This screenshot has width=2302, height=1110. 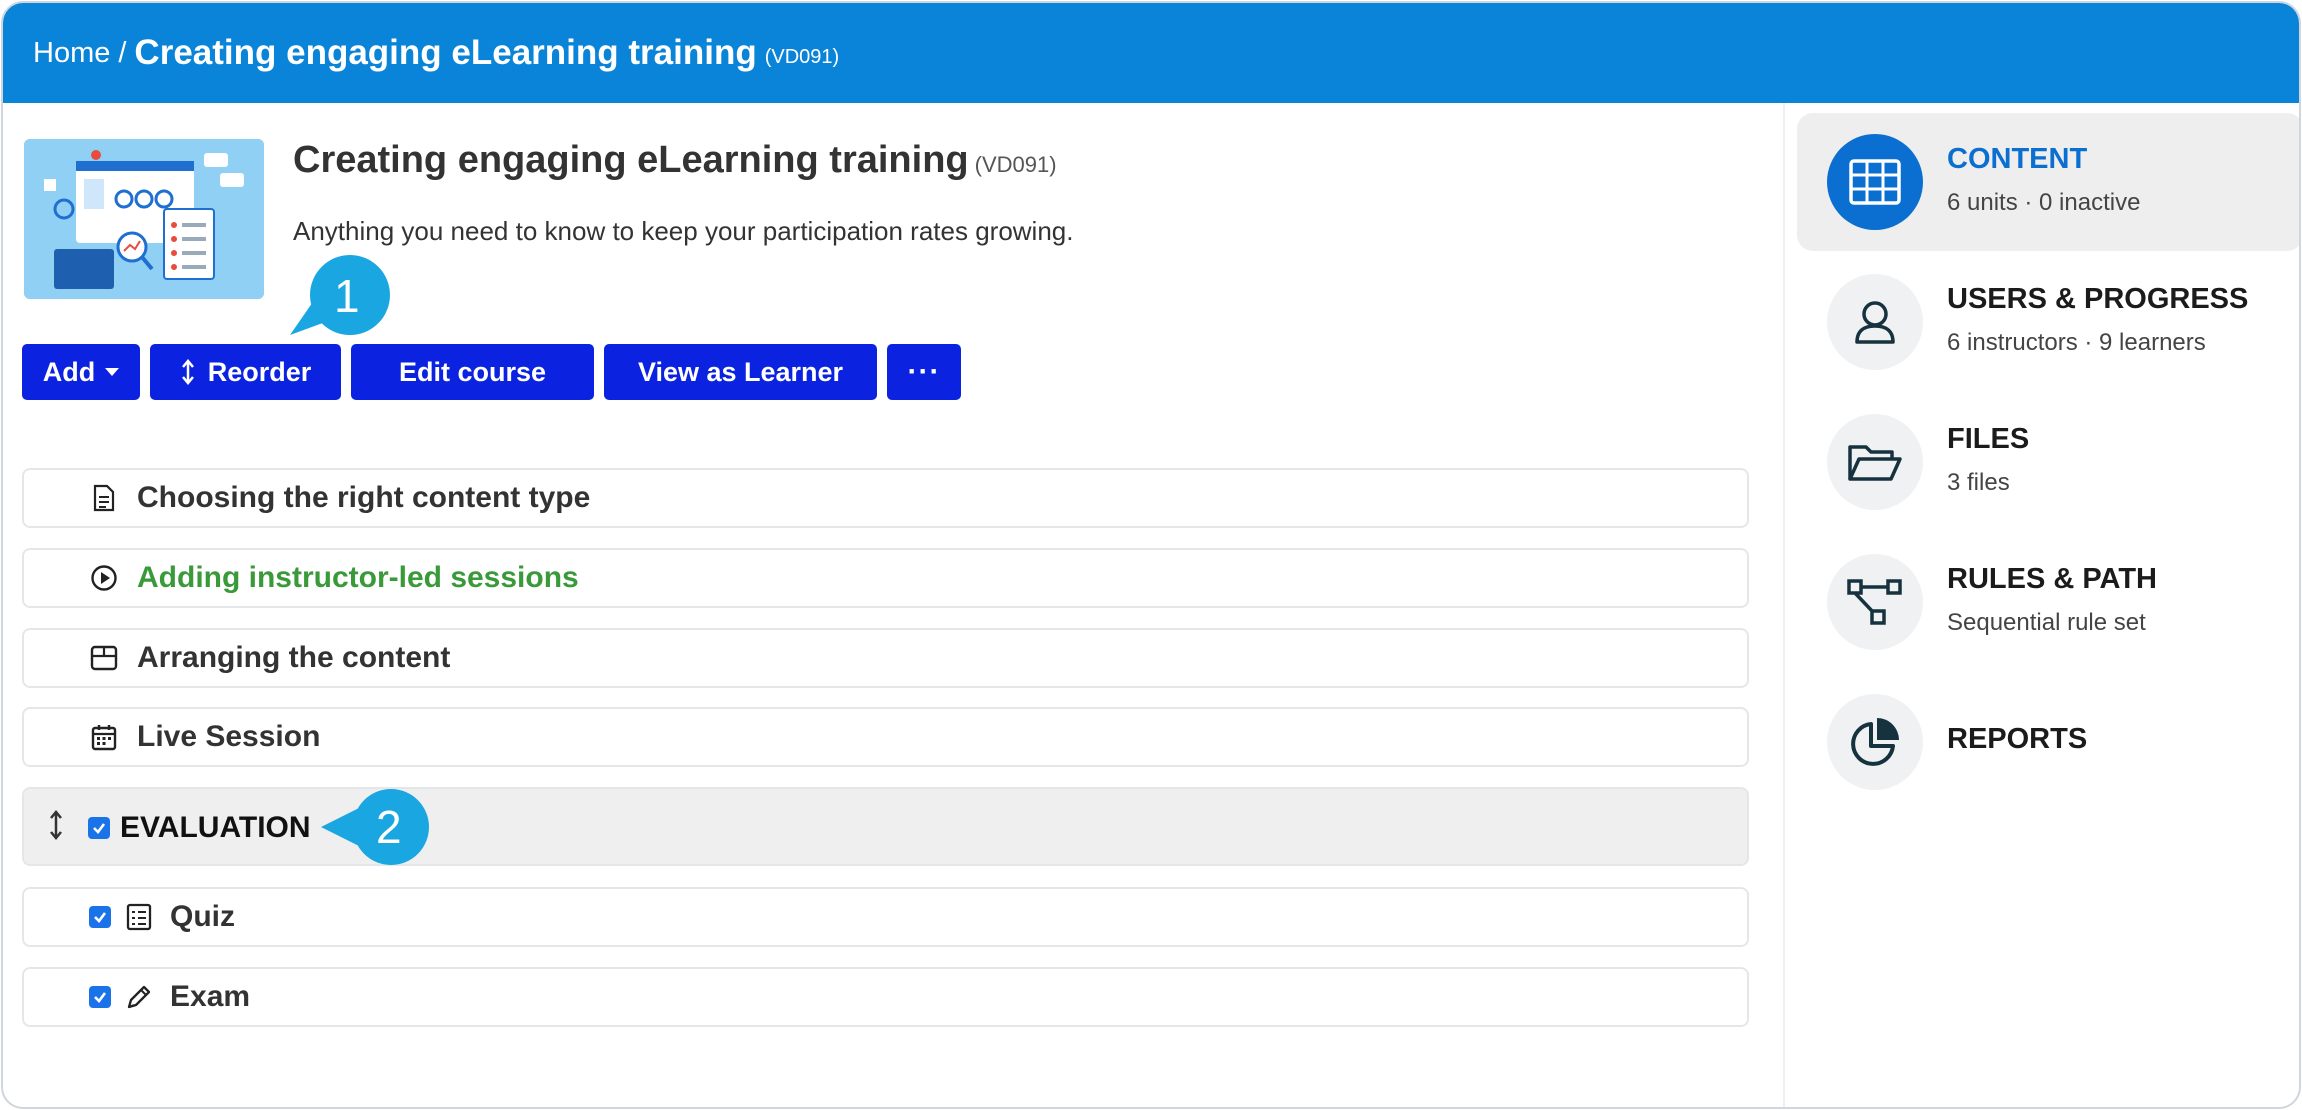 I want to click on calendar-icon, so click(x=104, y=737).